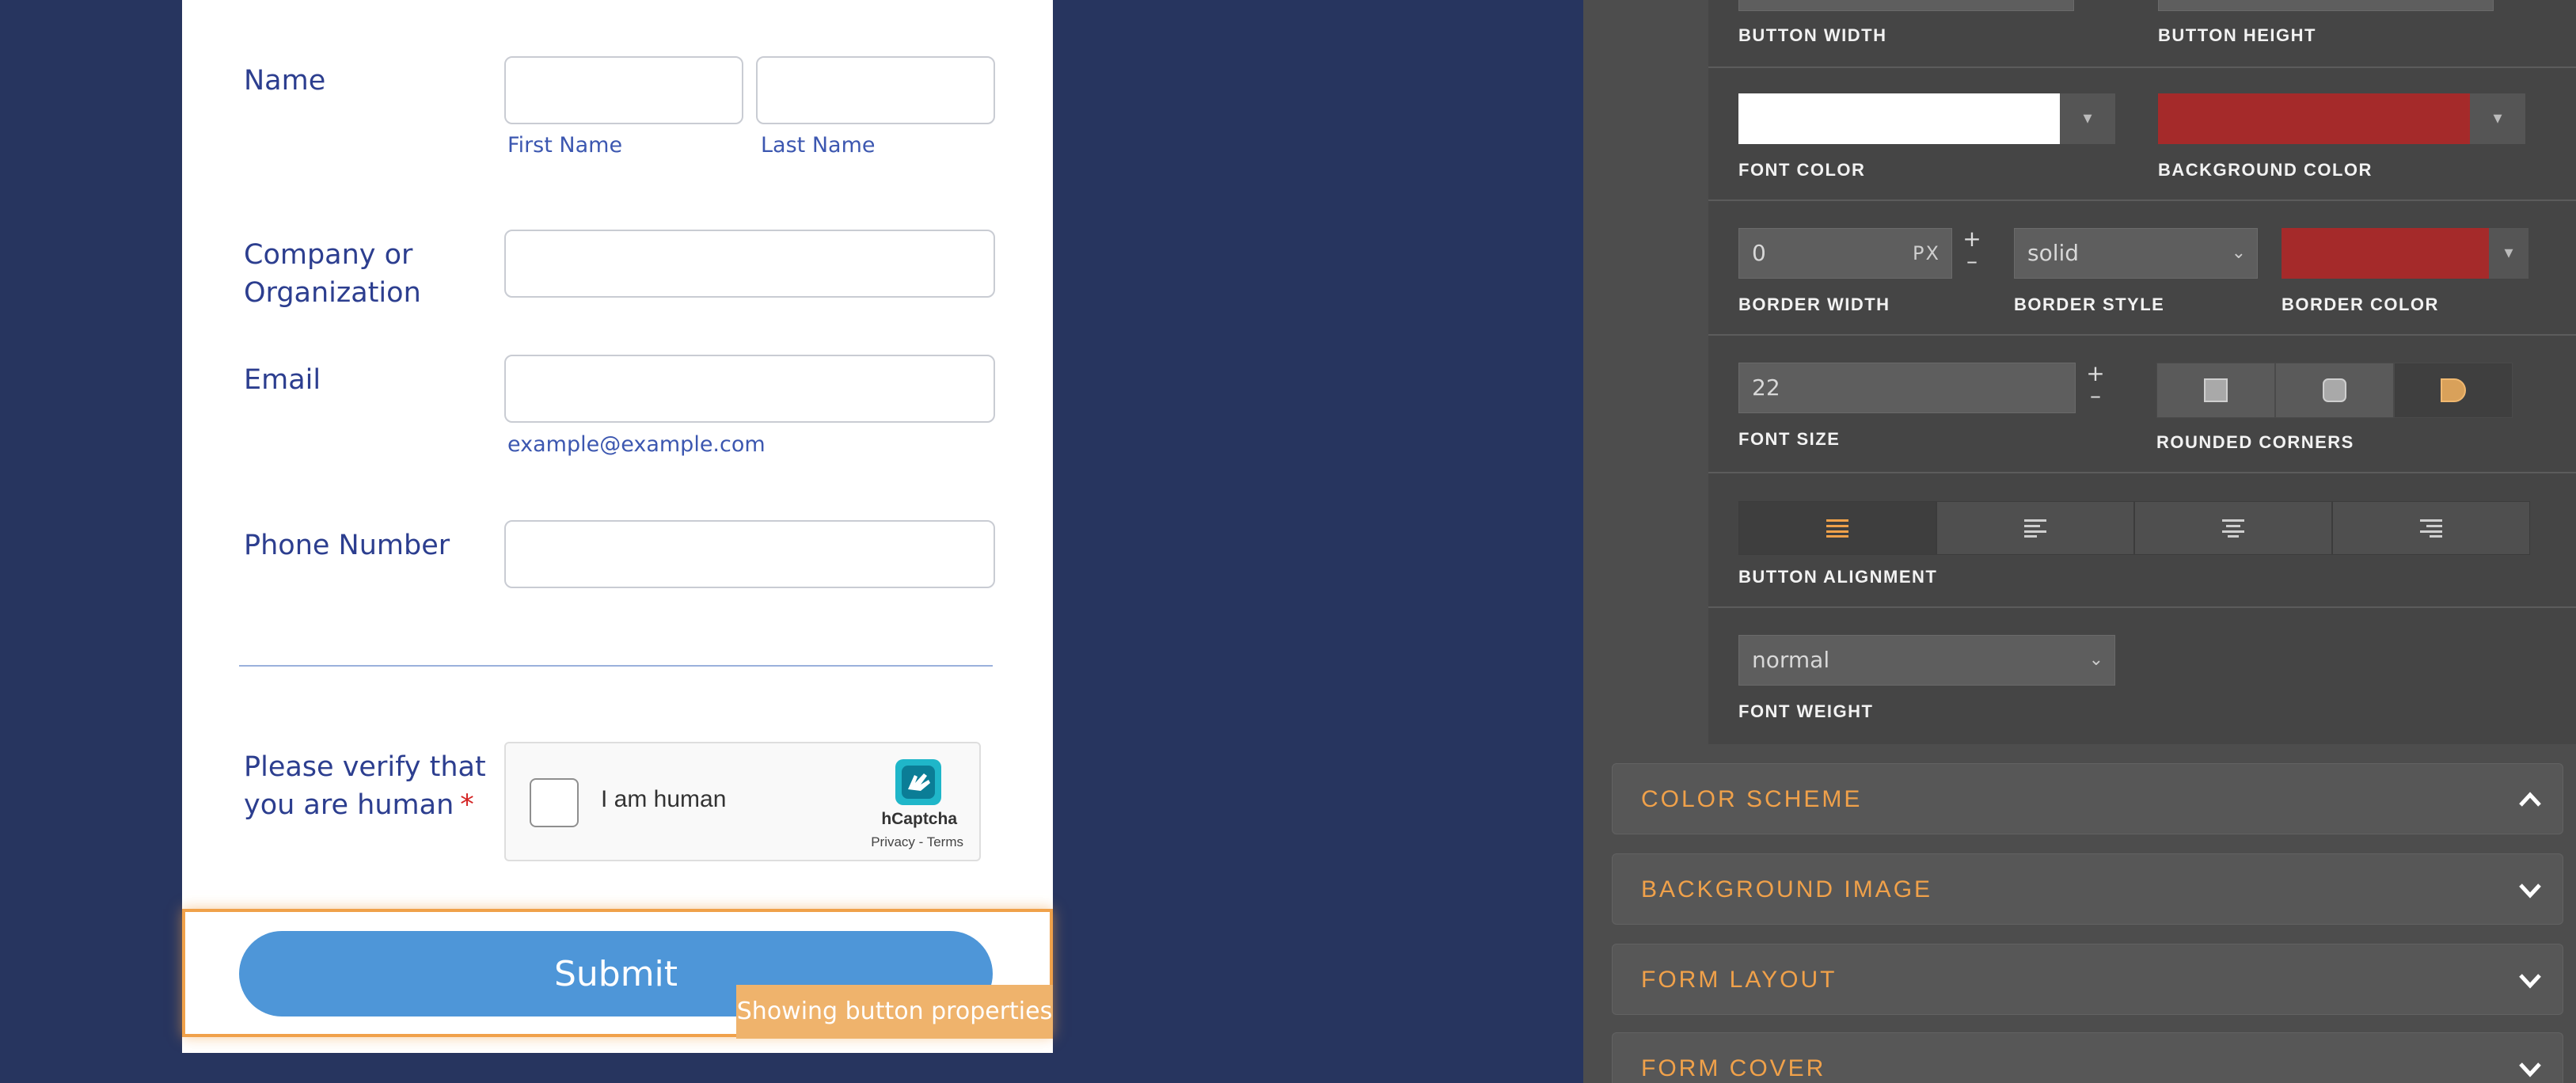 This screenshot has width=2576, height=1083. I want to click on font-color-dropdown: ▾, so click(2087, 118).